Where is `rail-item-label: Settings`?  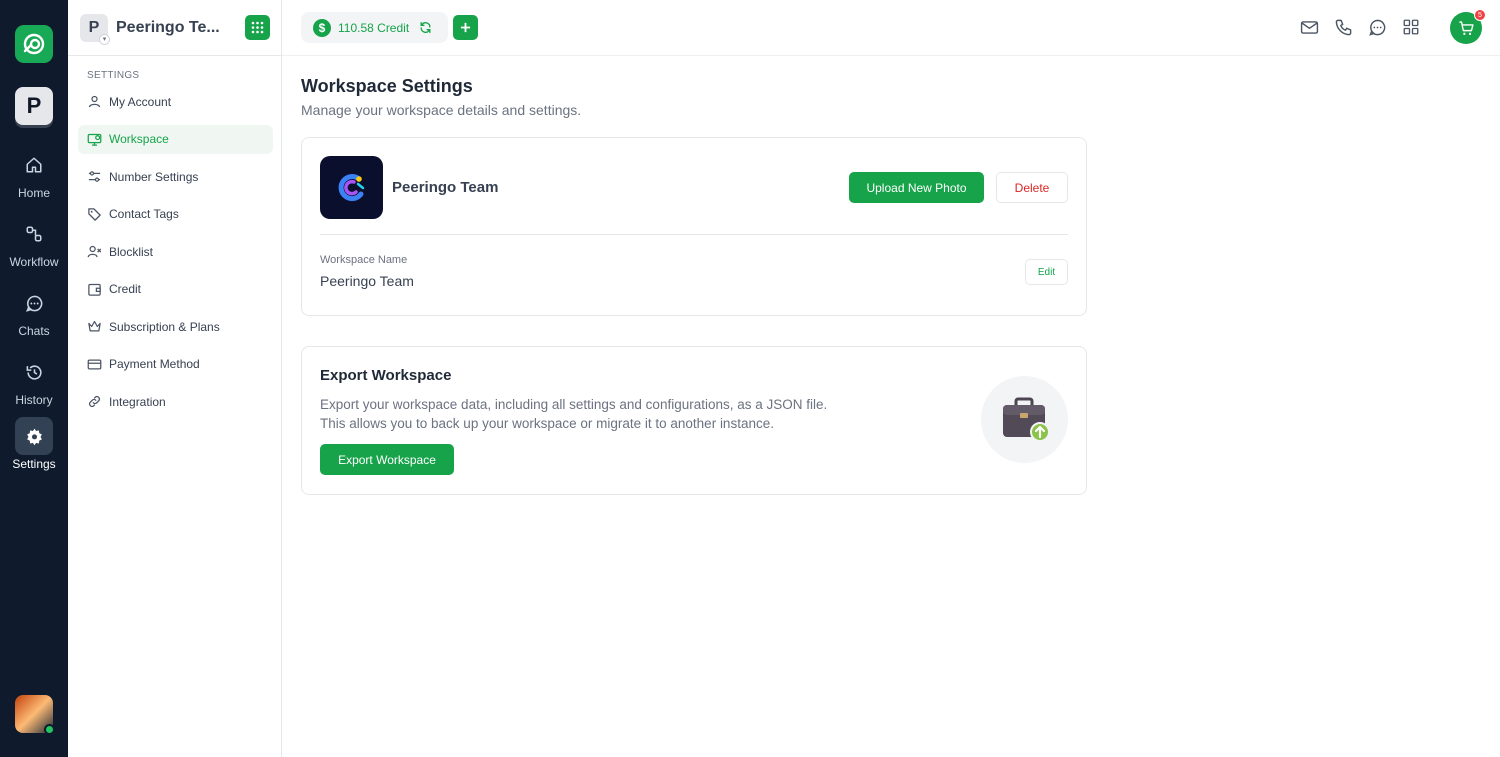
rail-item-label: Settings is located at coordinates (34, 464).